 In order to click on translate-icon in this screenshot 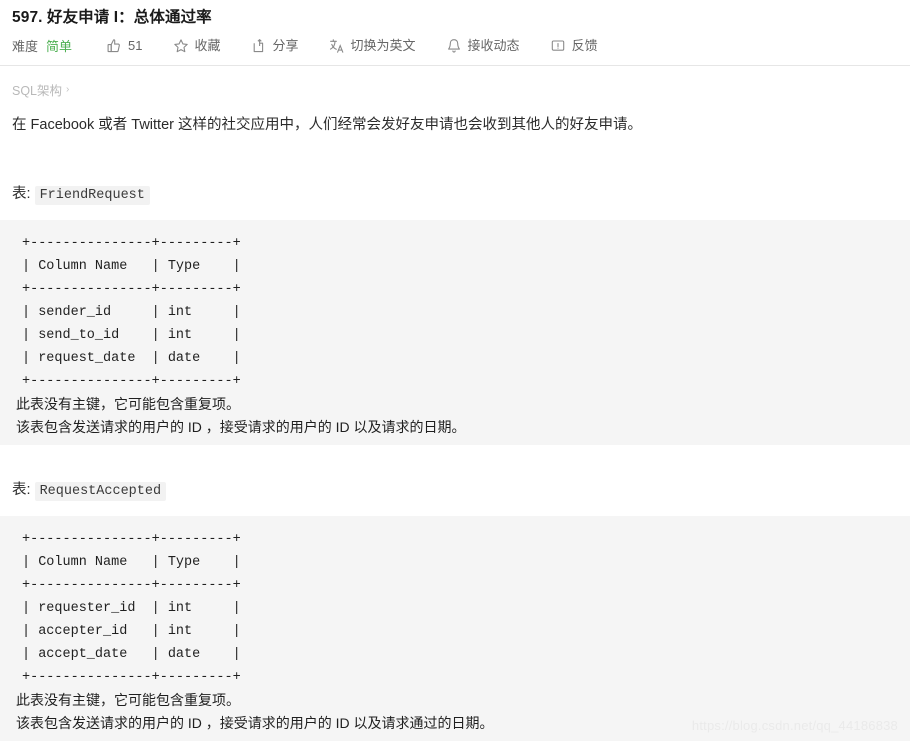, I will do `click(337, 46)`.